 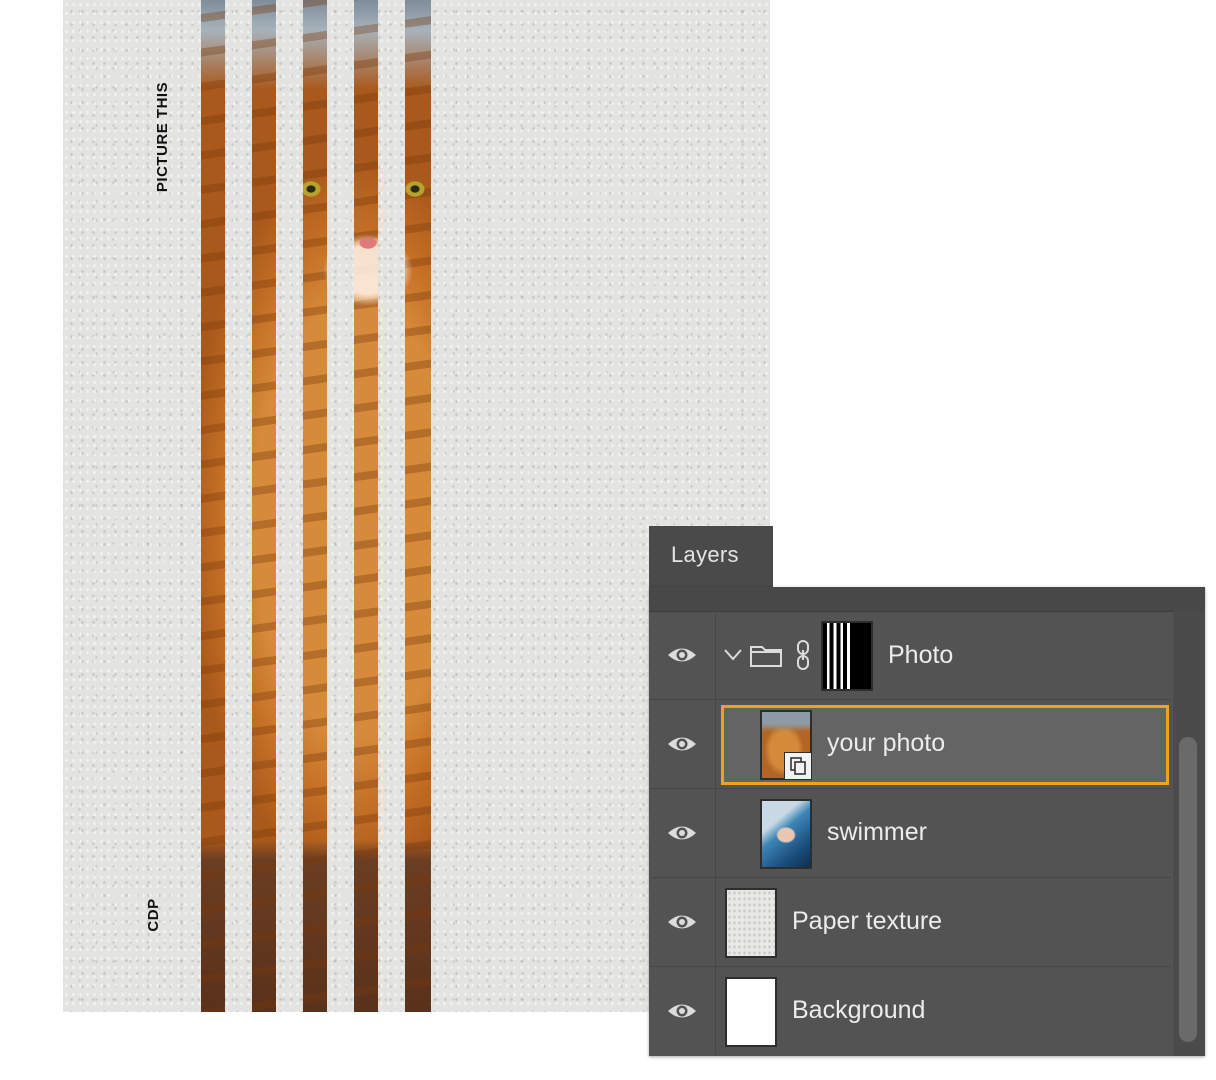 I want to click on poster-footer: CDP, so click(x=153, y=915).